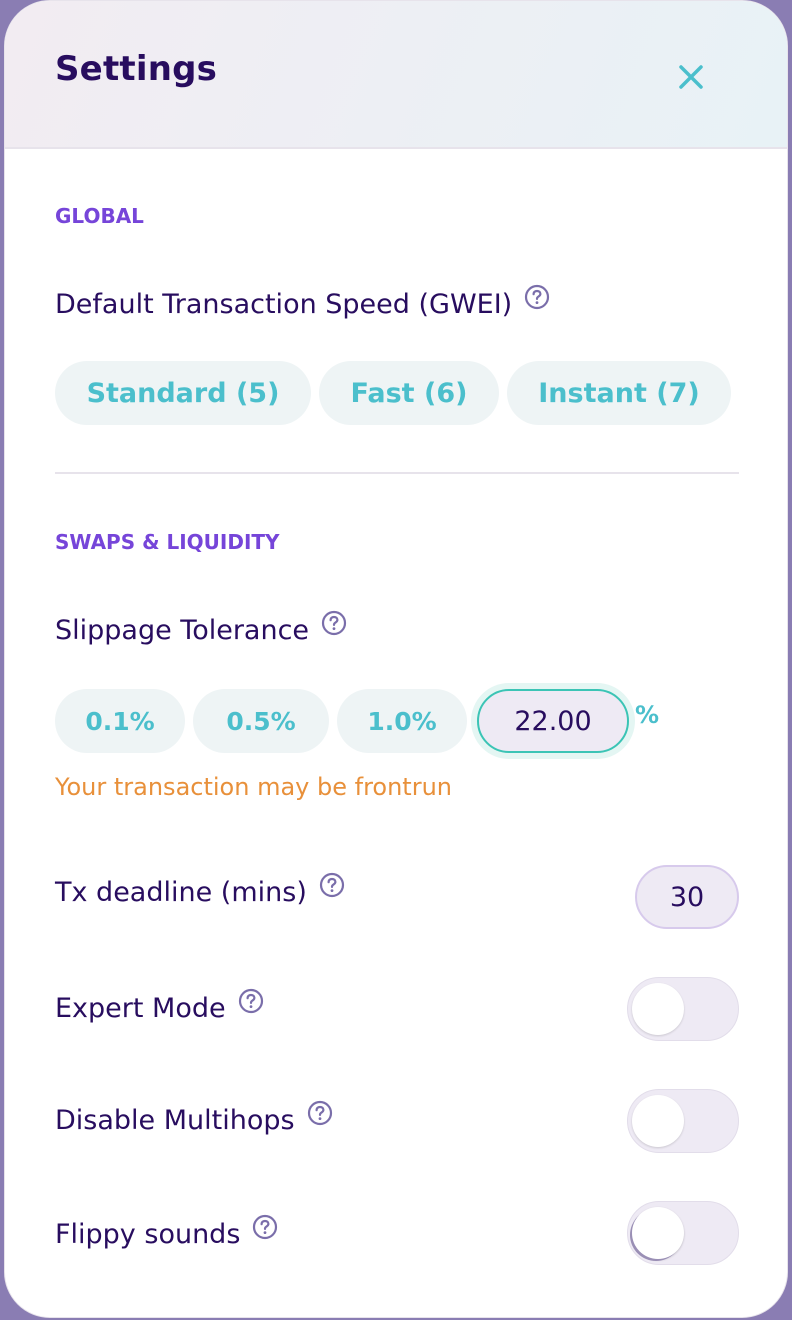  I want to click on flippy-sounds-row: Flippy sounds, so click(166, 1232).